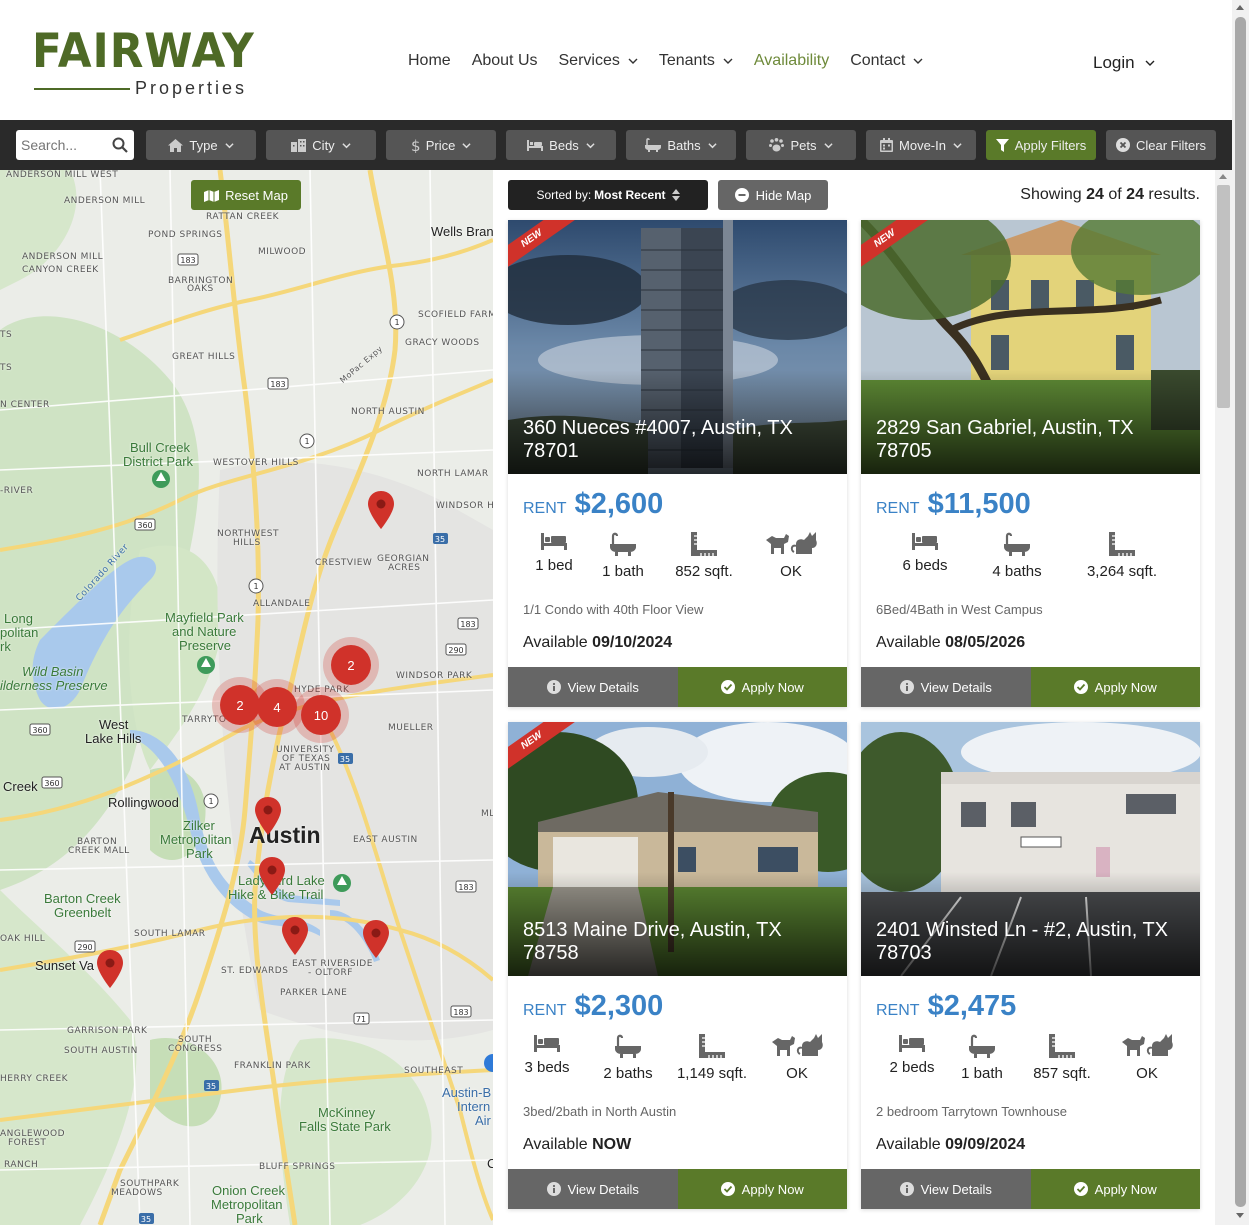 The height and width of the screenshot is (1225, 1249). Describe the element at coordinates (61, 145) in the screenshot. I see `search-input` at that location.